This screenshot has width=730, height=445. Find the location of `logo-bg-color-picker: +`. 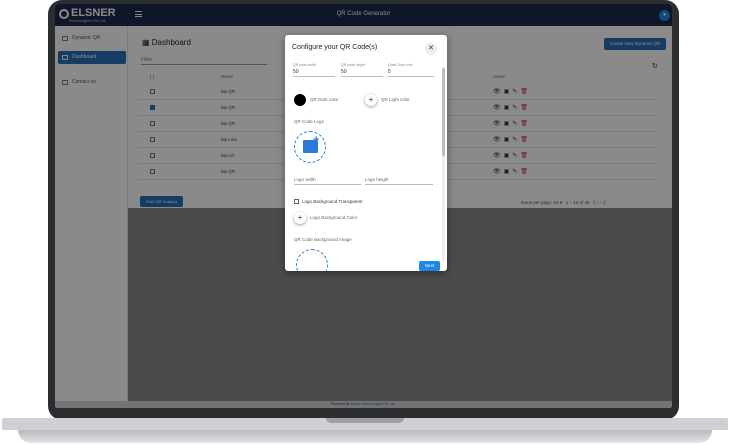

logo-bg-color-picker: + is located at coordinates (300, 218).